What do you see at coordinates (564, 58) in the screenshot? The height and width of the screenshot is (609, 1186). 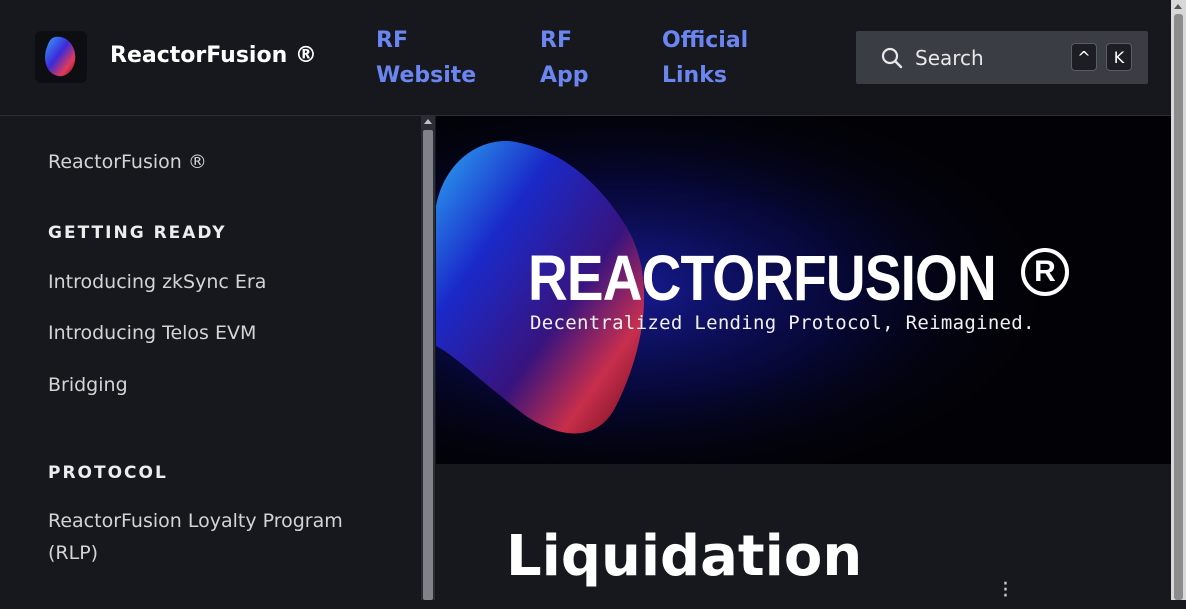 I see `nav-rf-app: RF App` at bounding box center [564, 58].